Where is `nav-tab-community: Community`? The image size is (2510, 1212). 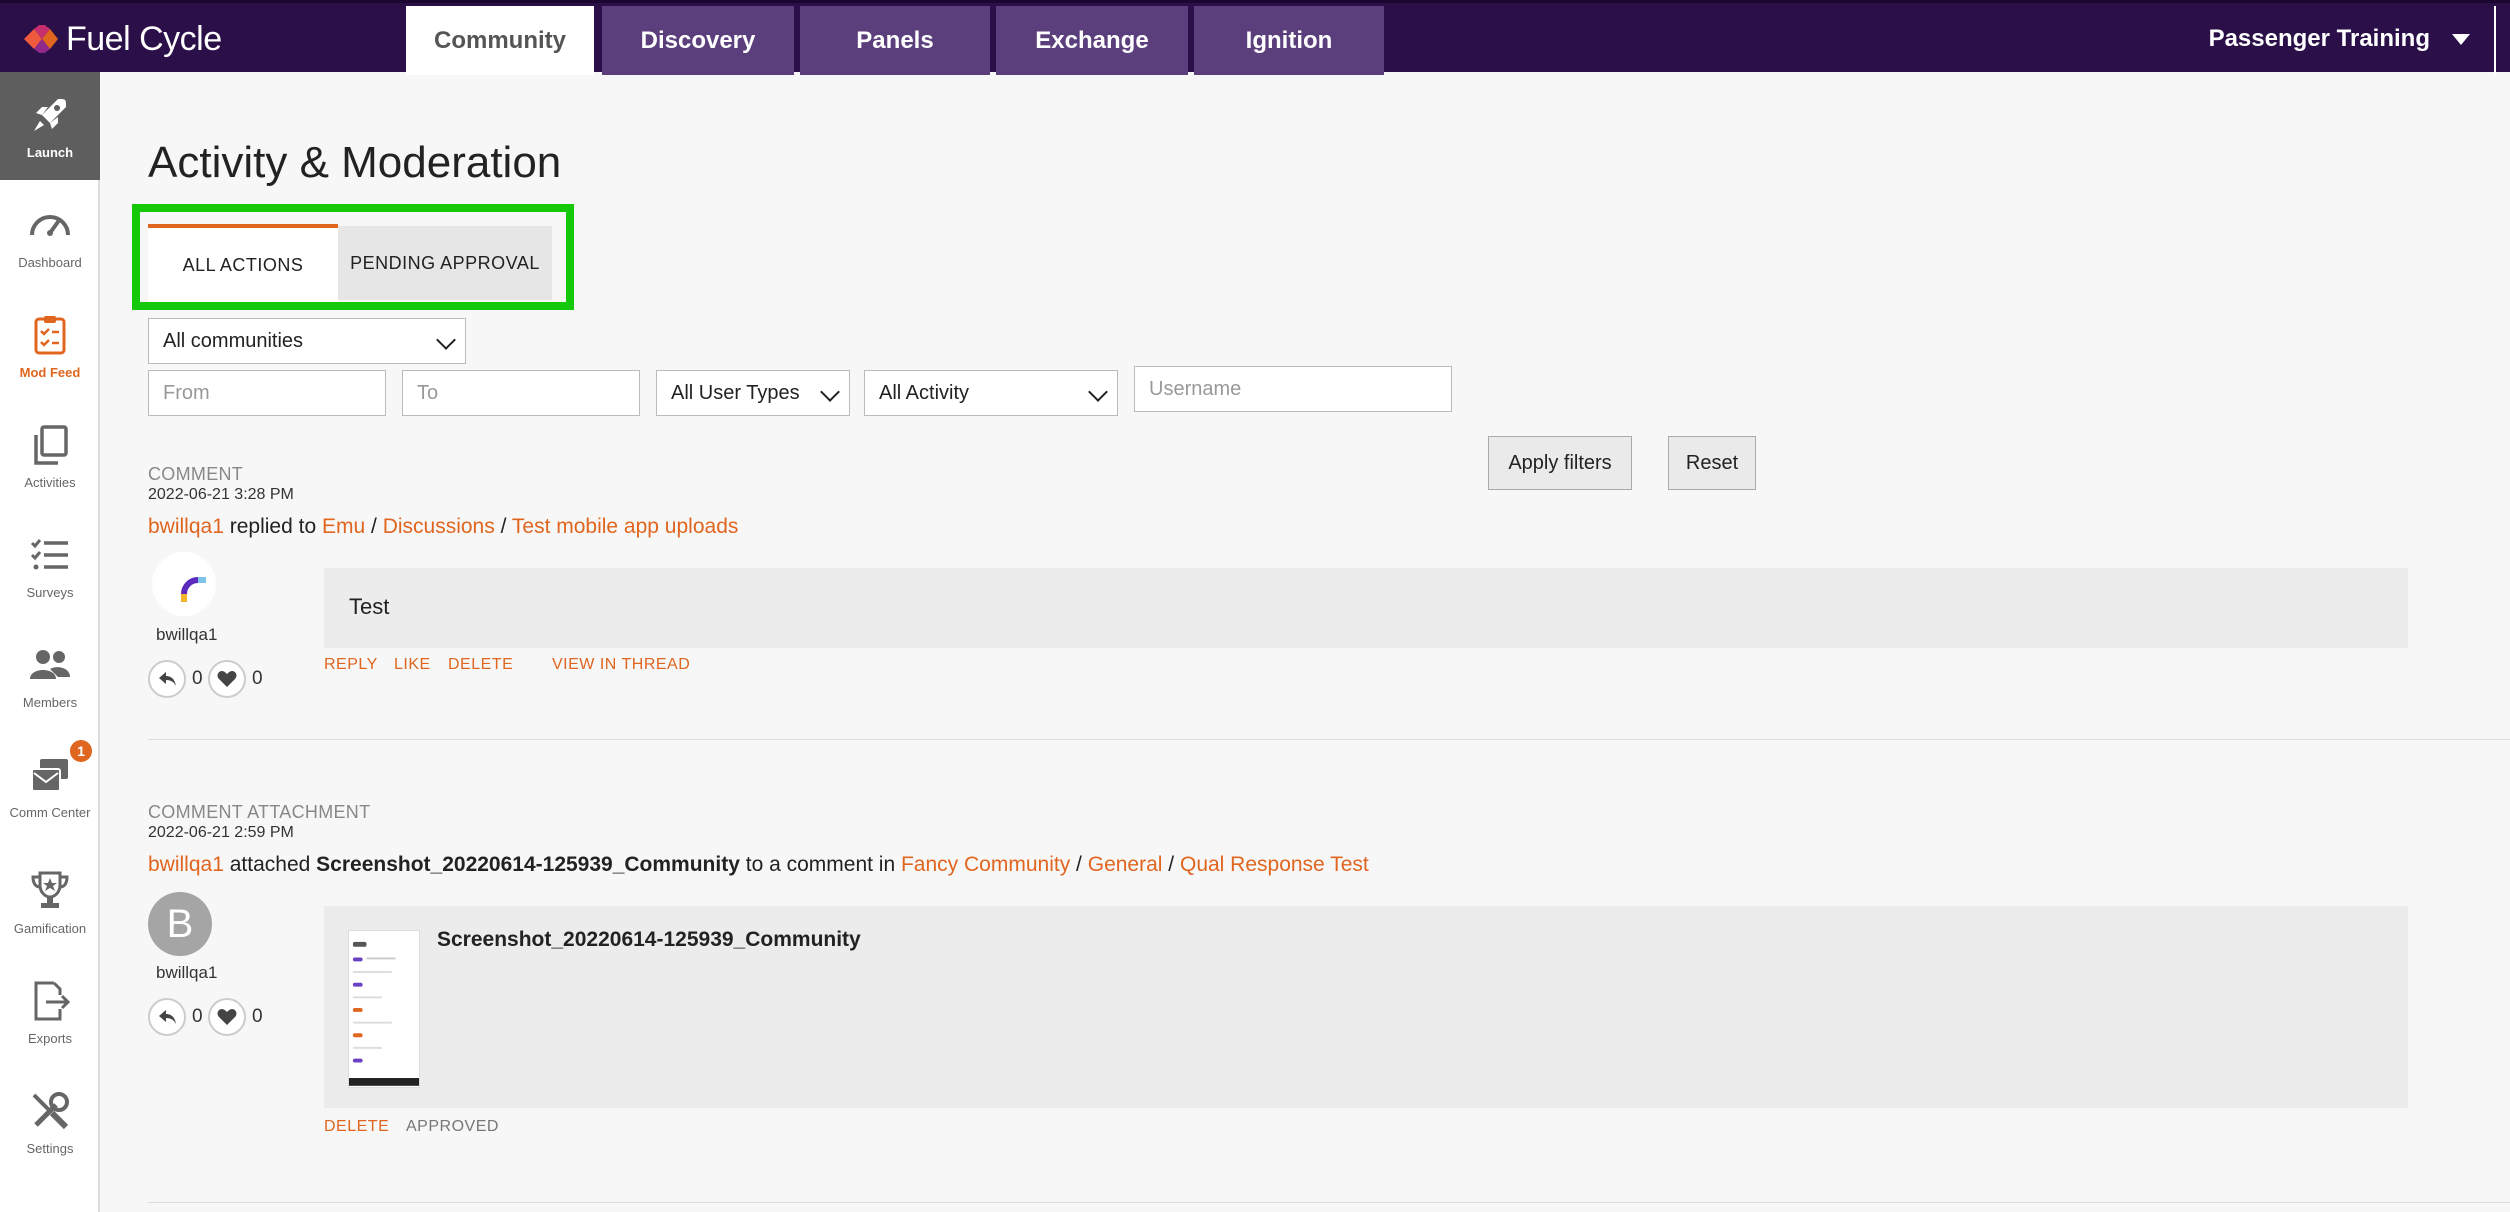
nav-tab-community: Community is located at coordinates (500, 40).